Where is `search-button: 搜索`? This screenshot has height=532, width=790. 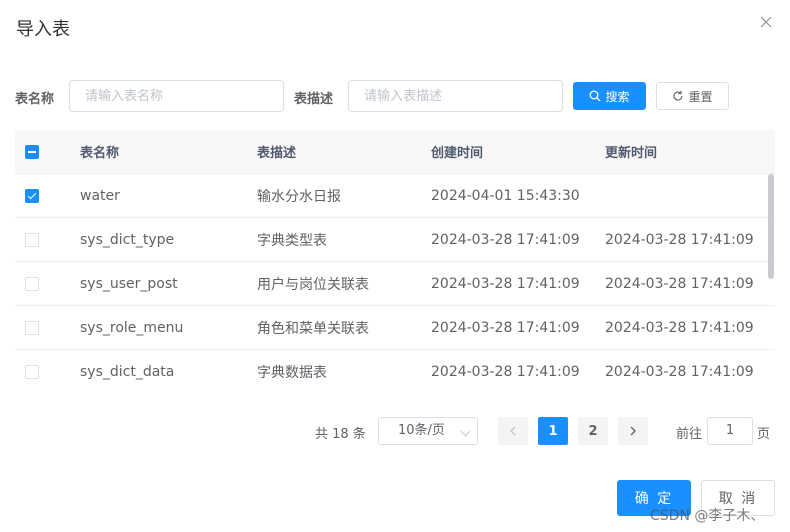 search-button: 搜索 is located at coordinates (609, 96).